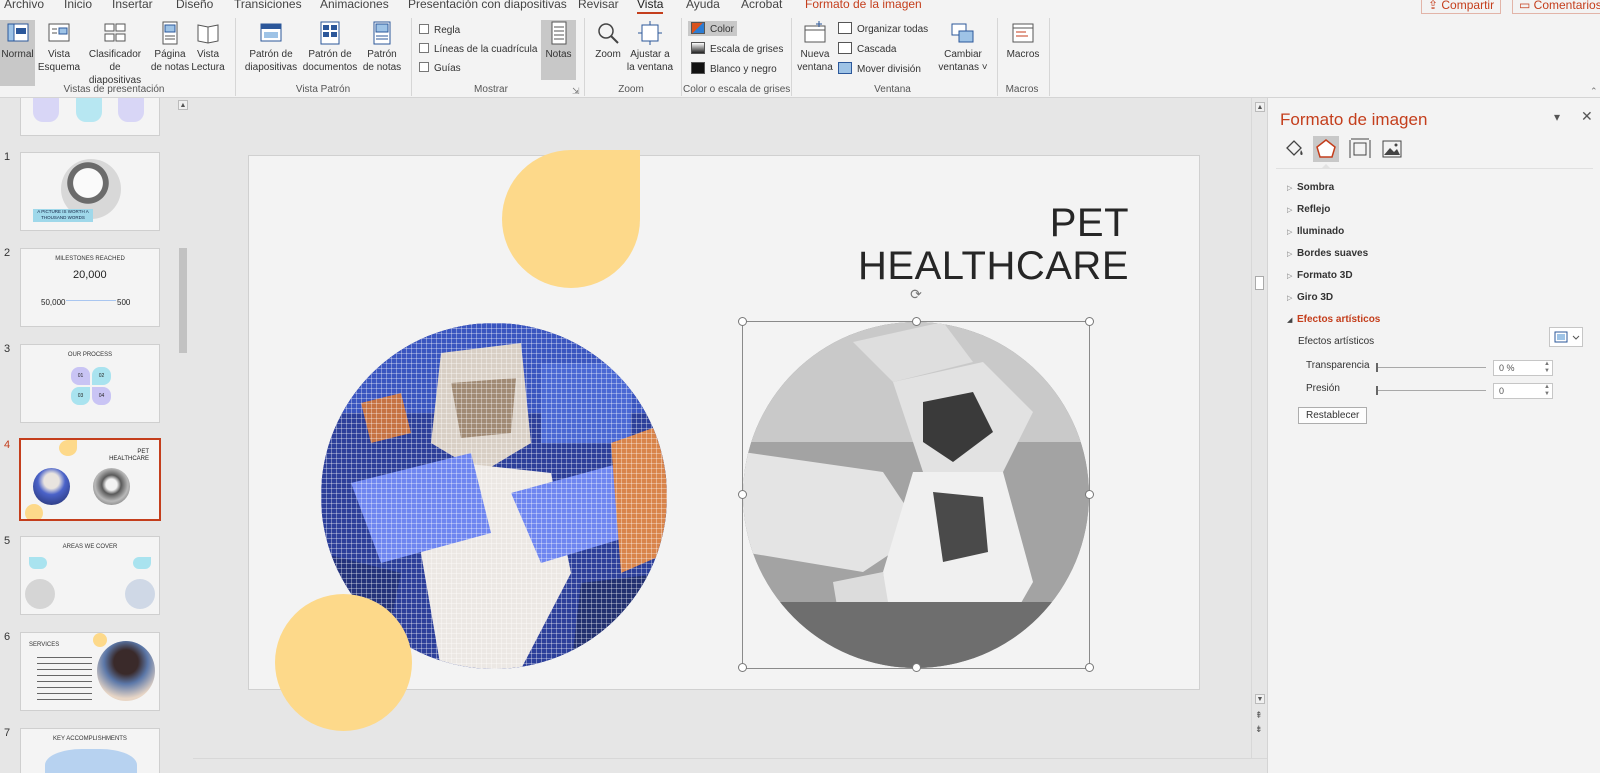  I want to click on notes-icon, so click(558, 33).